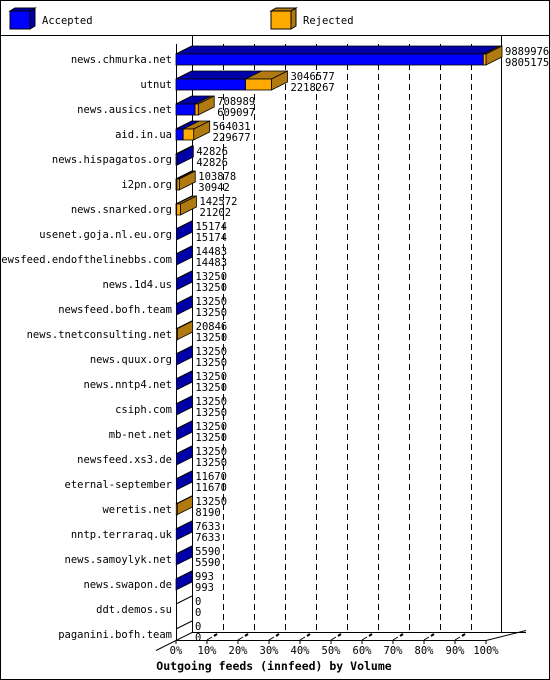  I want to click on x-tick-label: 70%, so click(394, 651).